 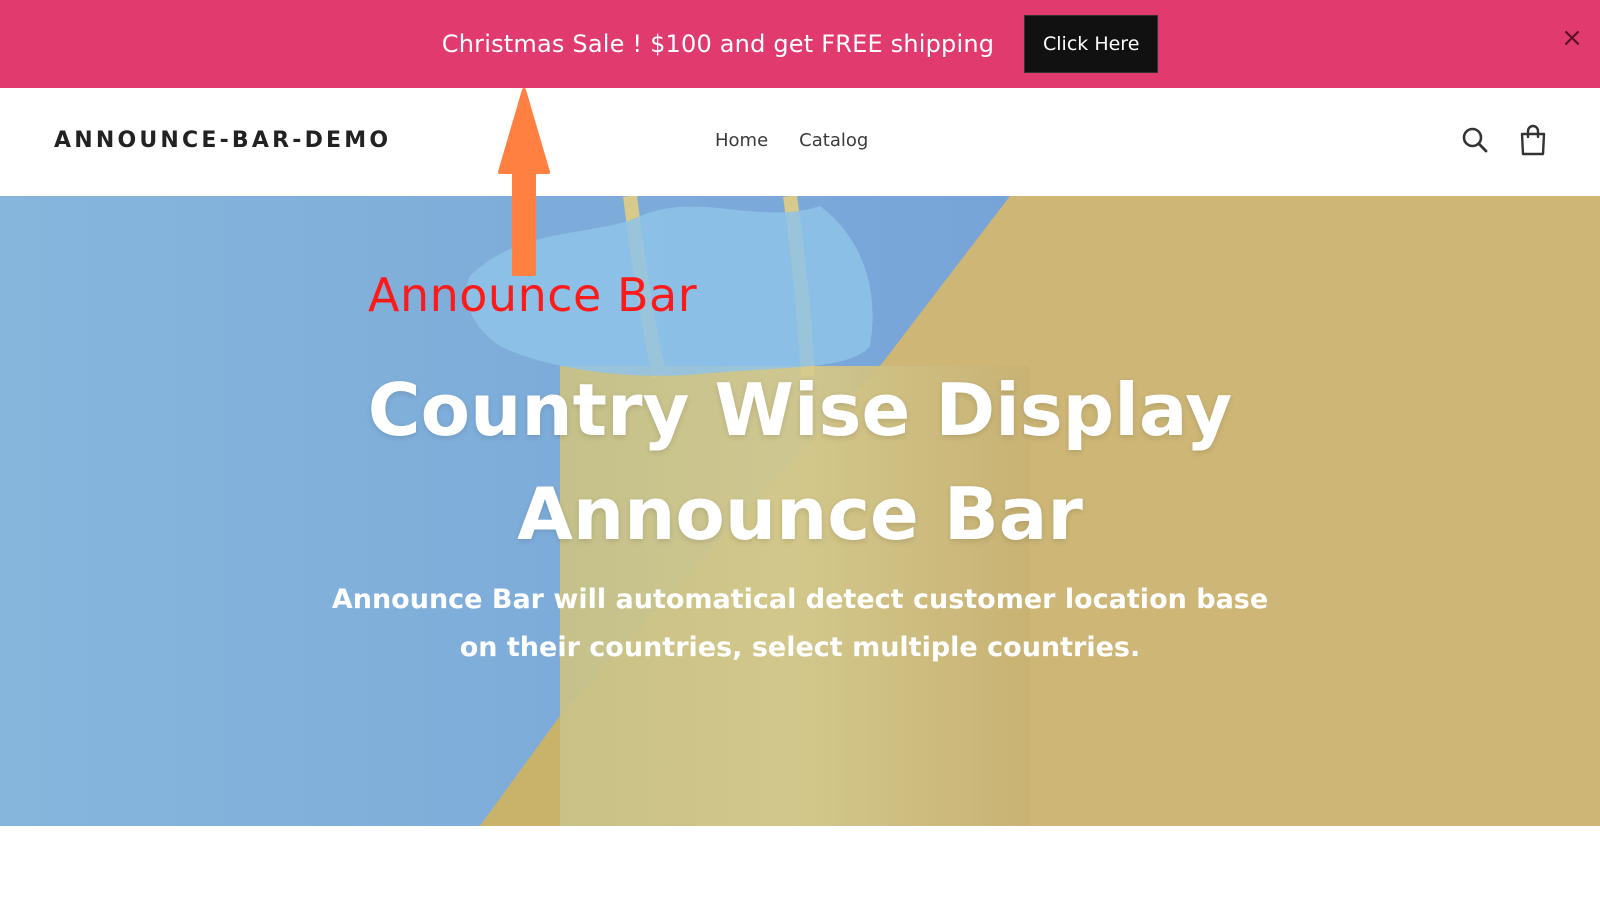 I want to click on nav-item-home: Home, so click(x=741, y=140).